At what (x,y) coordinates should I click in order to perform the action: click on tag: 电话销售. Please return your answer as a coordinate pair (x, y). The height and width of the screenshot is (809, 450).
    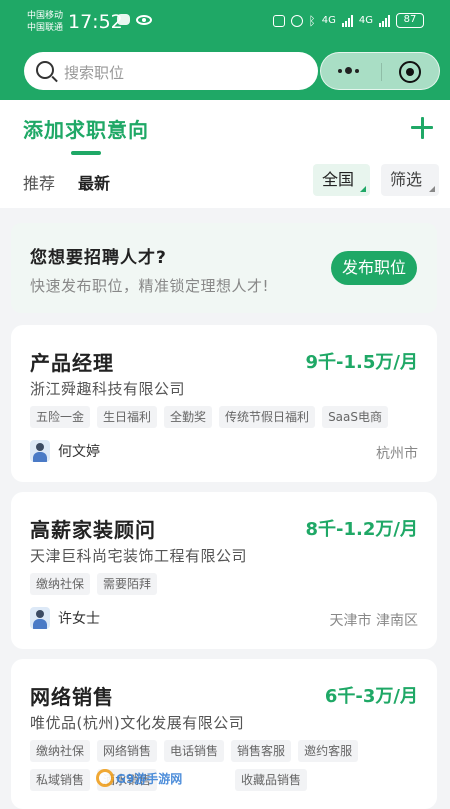
    Looking at the image, I should click on (194, 751).